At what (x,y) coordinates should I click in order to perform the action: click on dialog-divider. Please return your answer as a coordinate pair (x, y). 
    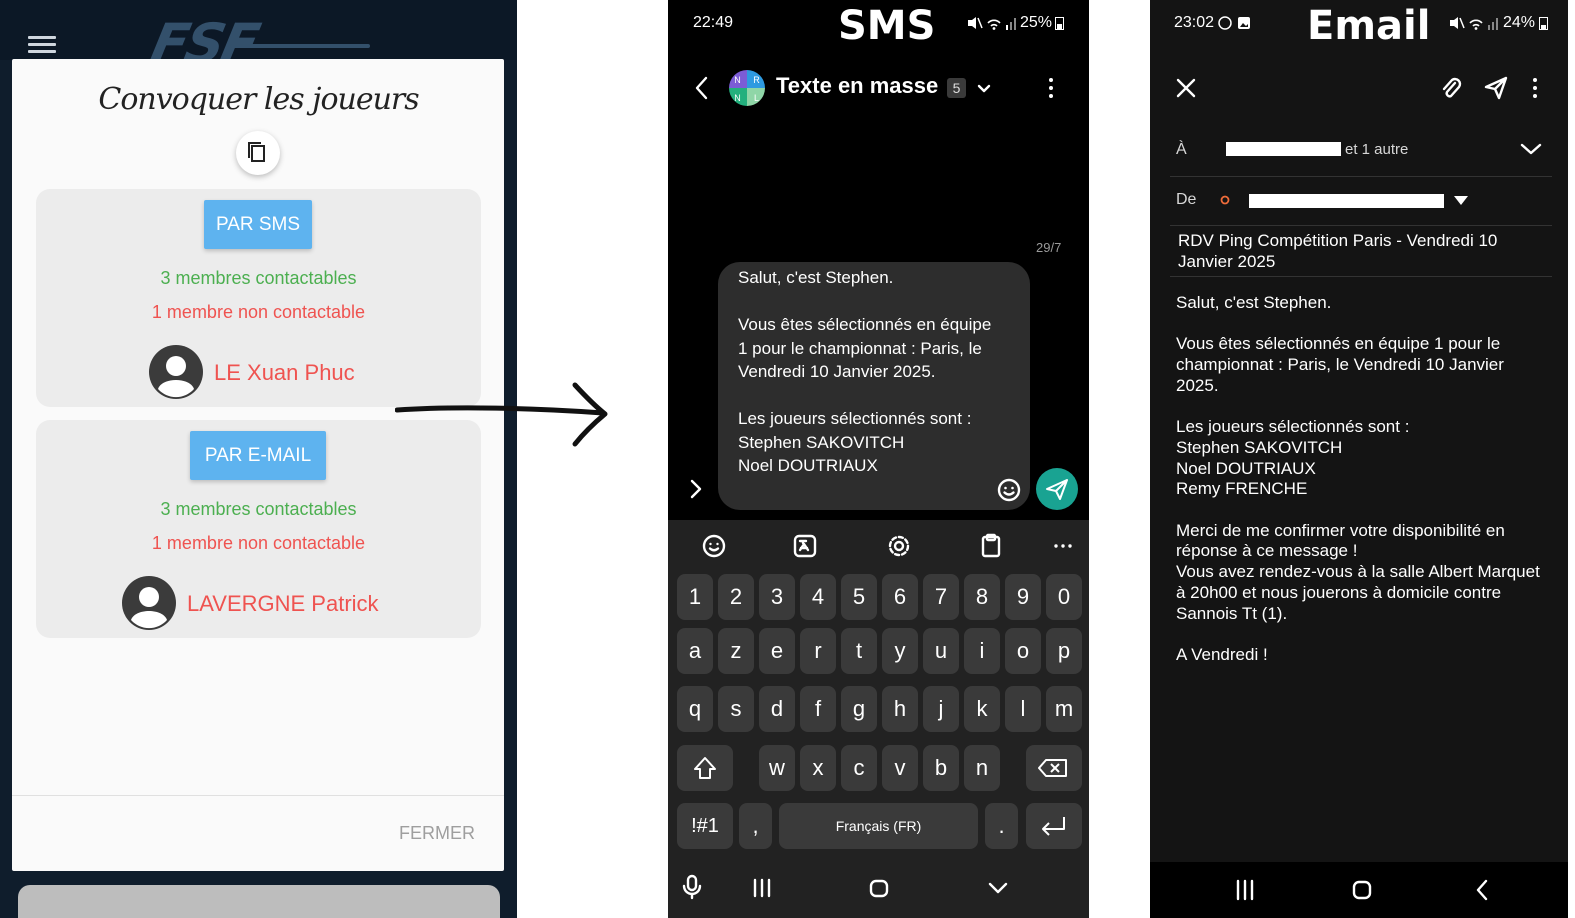
    Looking at the image, I should click on (258, 795).